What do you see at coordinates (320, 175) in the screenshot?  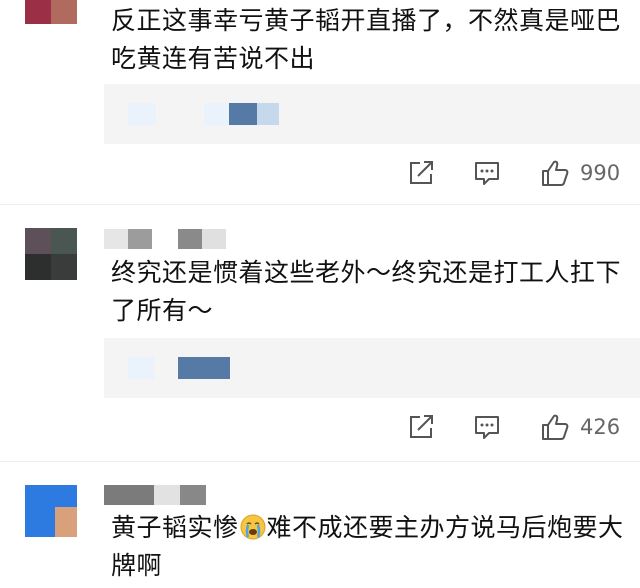 I see `comment-actions: 990` at bounding box center [320, 175].